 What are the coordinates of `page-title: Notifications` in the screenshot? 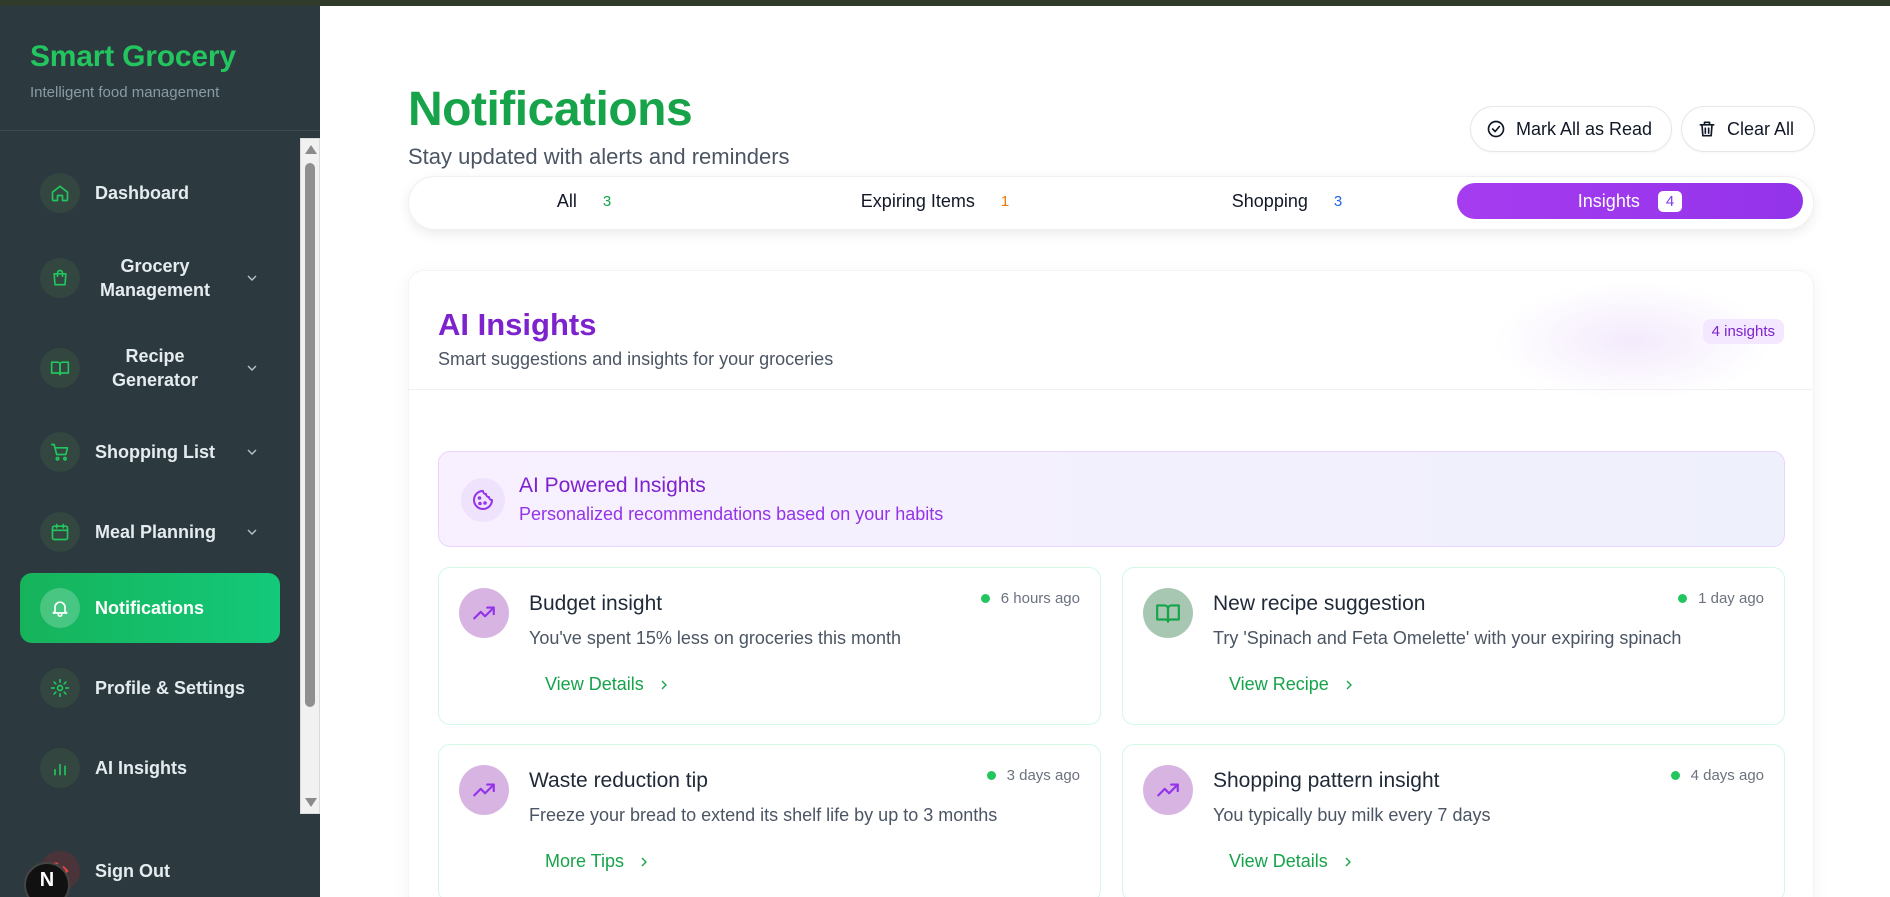 It's located at (550, 109).